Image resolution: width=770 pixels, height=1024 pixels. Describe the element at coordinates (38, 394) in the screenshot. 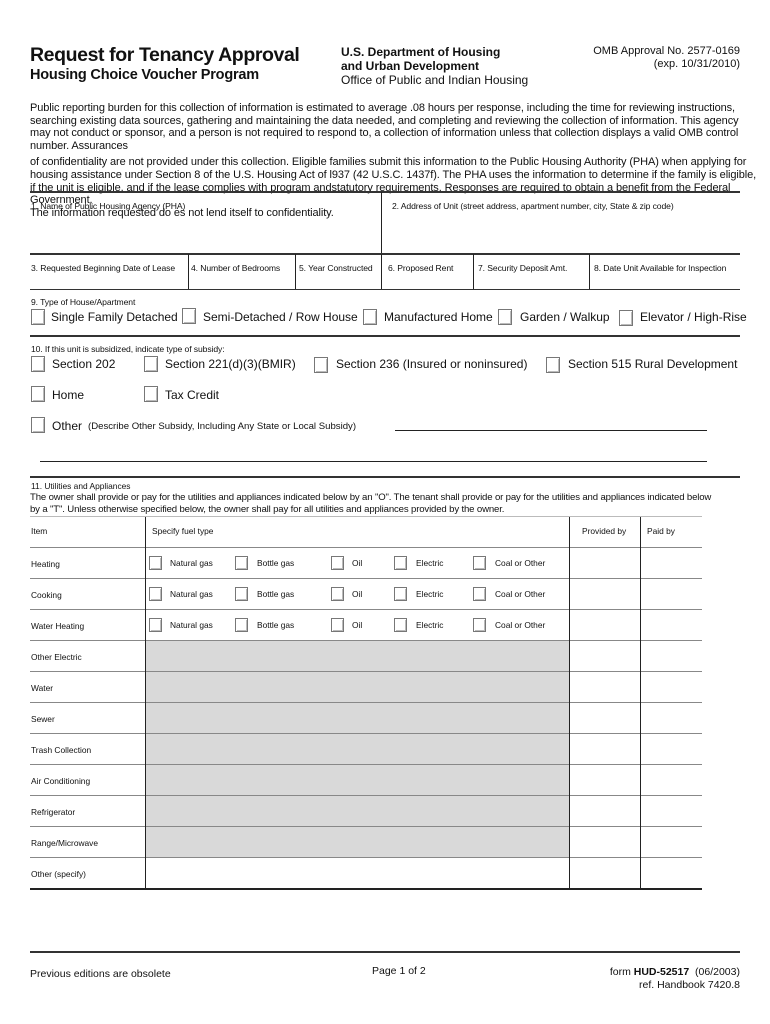

I see `checkbox-home` at that location.